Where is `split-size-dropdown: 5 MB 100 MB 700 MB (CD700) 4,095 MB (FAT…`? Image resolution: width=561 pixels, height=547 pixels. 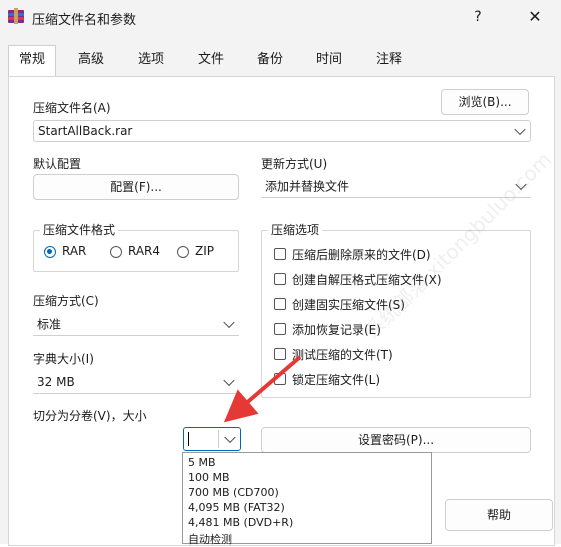
split-size-dropdown: 5 MB 100 MB 700 MB (CD700) 4,095 MB (FAT… is located at coordinates (307, 499).